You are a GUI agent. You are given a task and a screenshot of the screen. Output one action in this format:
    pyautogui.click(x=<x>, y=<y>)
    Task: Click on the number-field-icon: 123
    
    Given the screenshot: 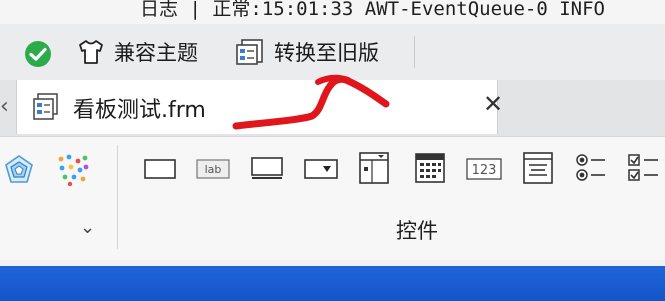 What is the action you would take?
    pyautogui.click(x=484, y=169)
    